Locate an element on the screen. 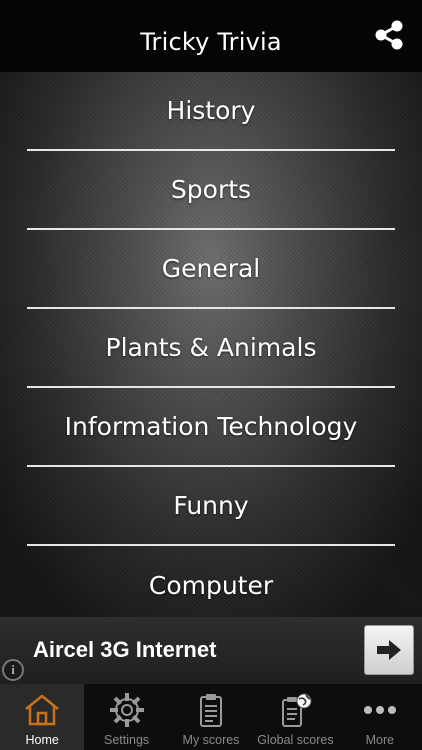 The height and width of the screenshot is (750, 422). share-icon is located at coordinates (389, 35).